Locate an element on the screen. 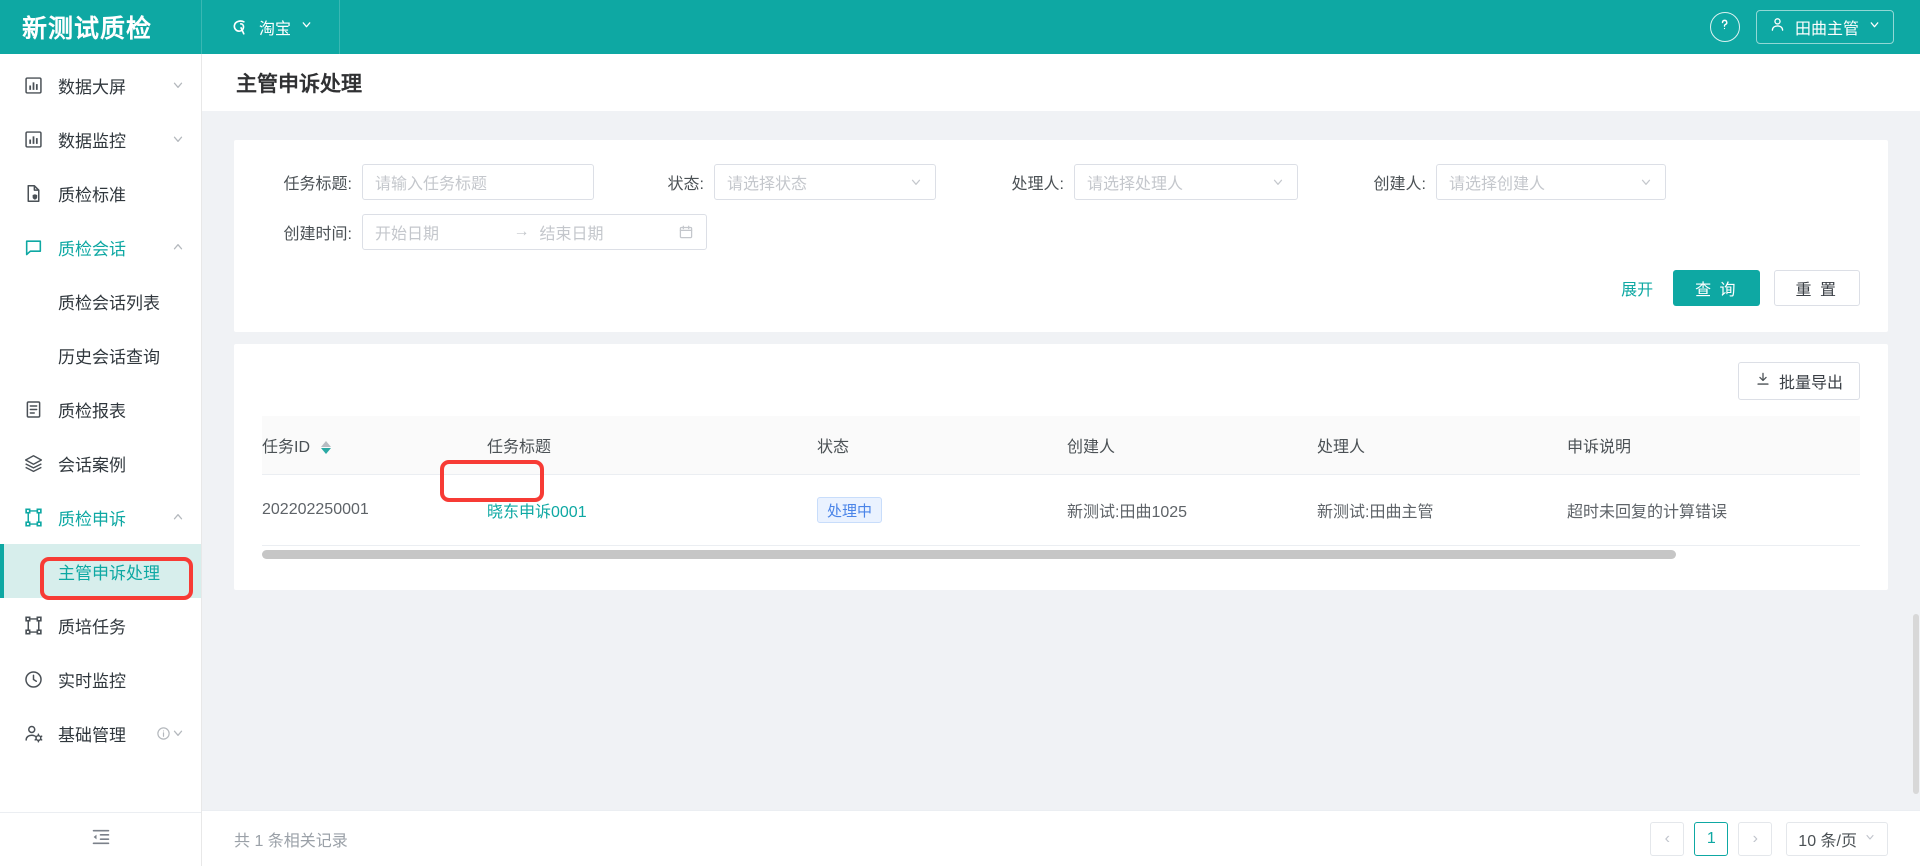 The image size is (1920, 866). chart-bar-icon is located at coordinates (33, 139).